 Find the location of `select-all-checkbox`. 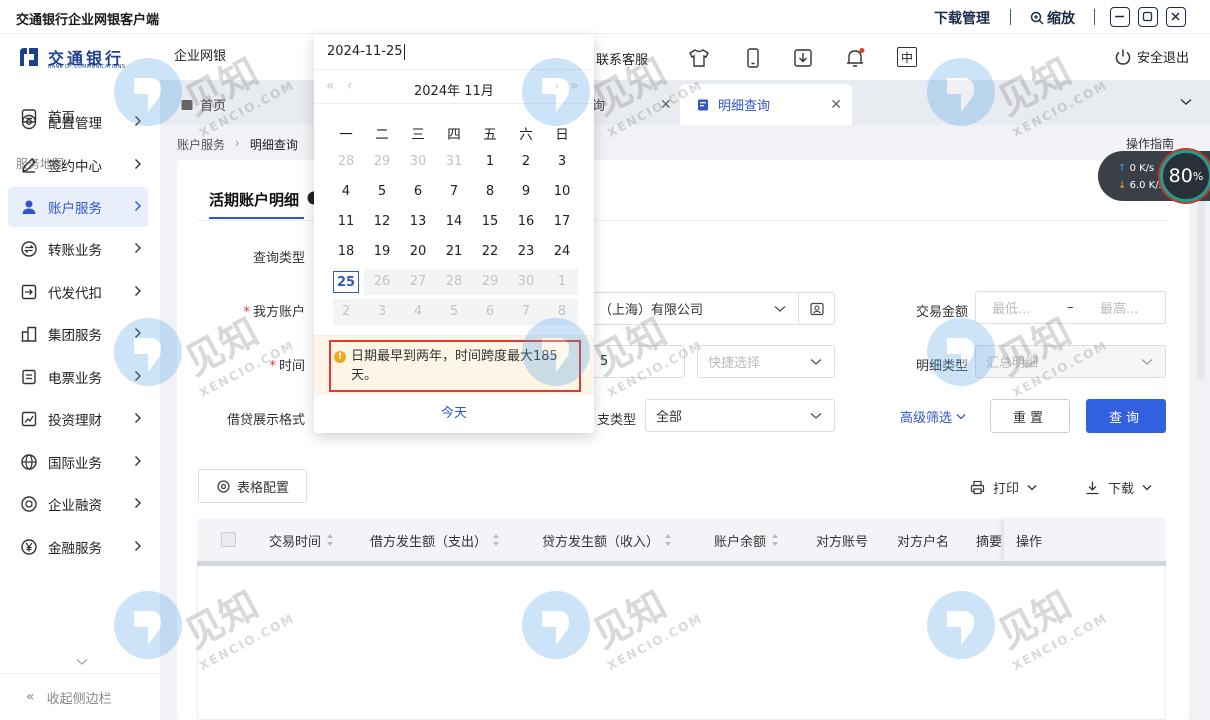

select-all-checkbox is located at coordinates (228, 539).